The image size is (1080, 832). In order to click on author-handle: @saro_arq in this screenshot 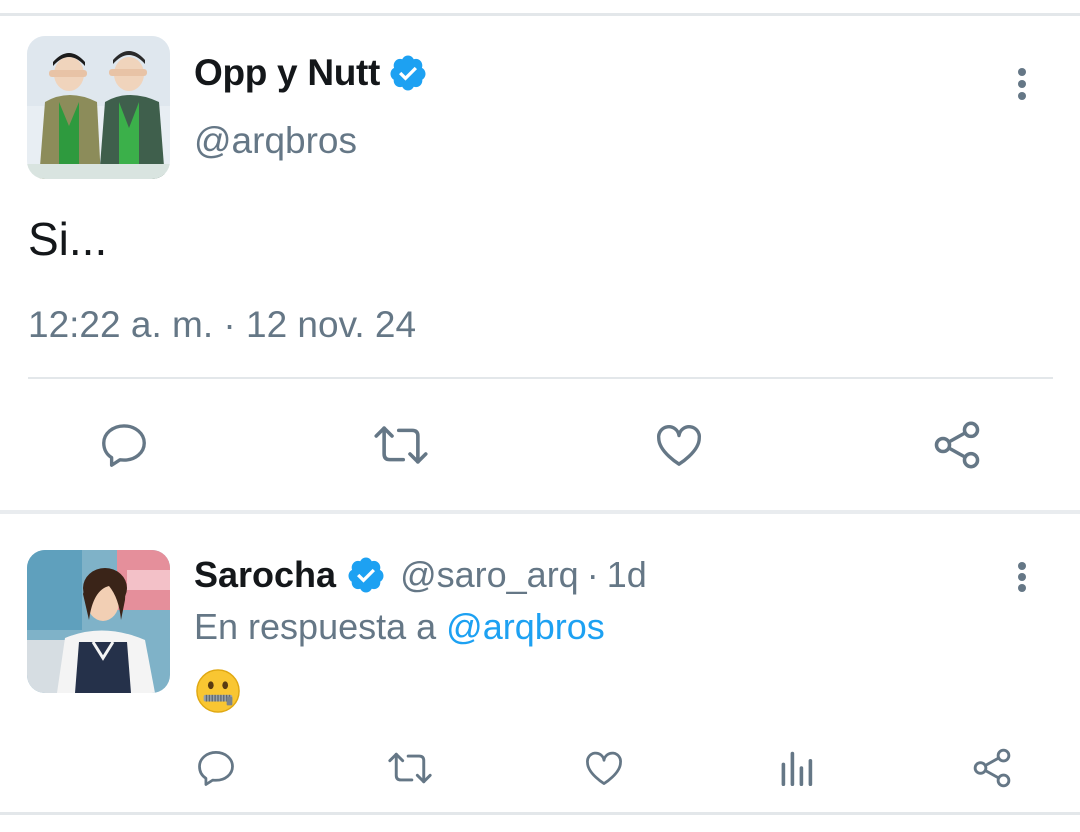, I will do `click(489, 575)`.